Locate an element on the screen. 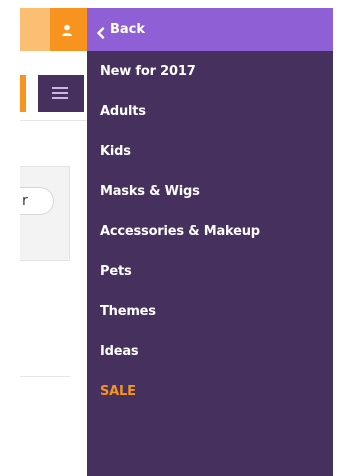 This screenshot has height=476, width=337. orange-edge is located at coordinates (23, 93).